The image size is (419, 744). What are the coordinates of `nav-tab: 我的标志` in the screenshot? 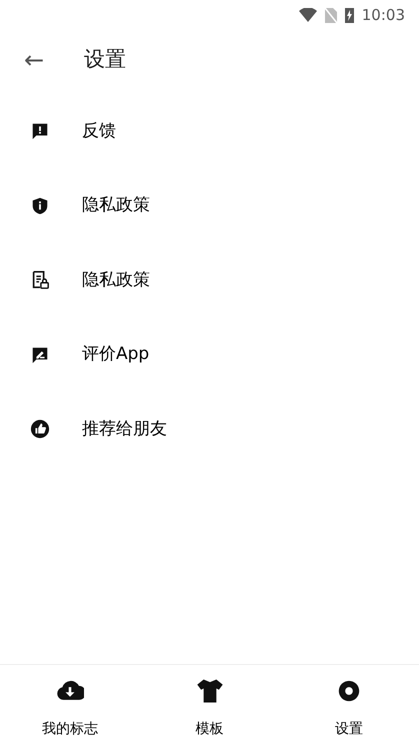 It's located at (70, 704).